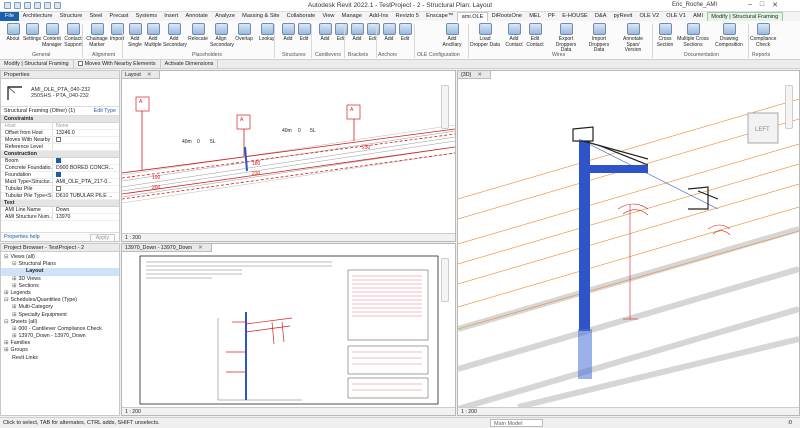  Describe the element at coordinates (222, 35) in the screenshot. I see `align-secondary-button: Align Secondary` at that location.